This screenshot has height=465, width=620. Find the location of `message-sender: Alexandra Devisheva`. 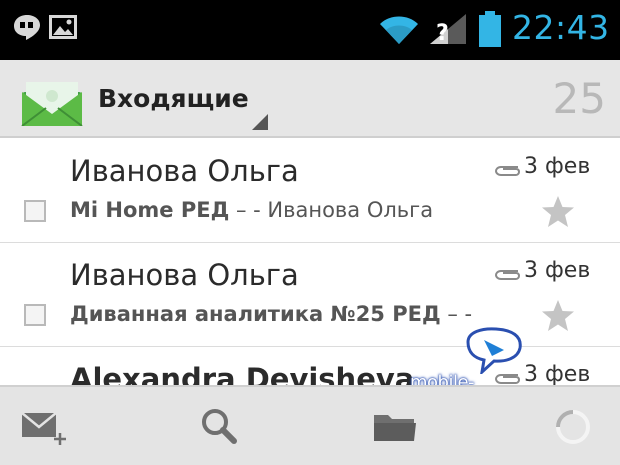

message-sender: Alexandra Devisheva is located at coordinates (242, 373).